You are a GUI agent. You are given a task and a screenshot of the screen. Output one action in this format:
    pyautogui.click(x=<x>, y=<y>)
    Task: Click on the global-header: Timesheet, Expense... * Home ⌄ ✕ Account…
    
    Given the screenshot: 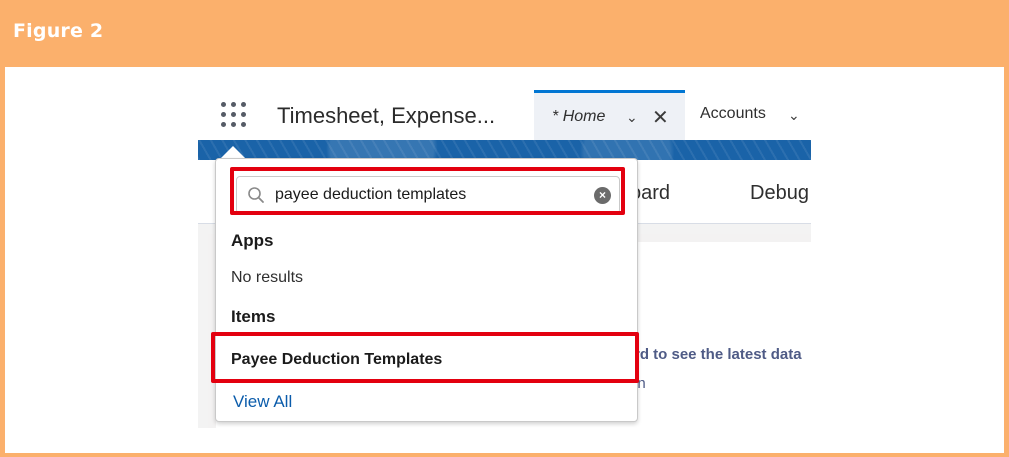 What is the action you would take?
    pyautogui.click(x=504, y=114)
    